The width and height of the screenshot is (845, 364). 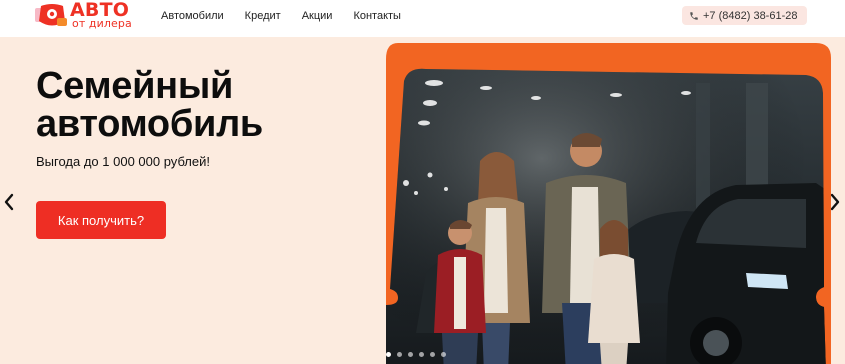 What do you see at coordinates (51, 15) in the screenshot?
I see `logo-badge-icon` at bounding box center [51, 15].